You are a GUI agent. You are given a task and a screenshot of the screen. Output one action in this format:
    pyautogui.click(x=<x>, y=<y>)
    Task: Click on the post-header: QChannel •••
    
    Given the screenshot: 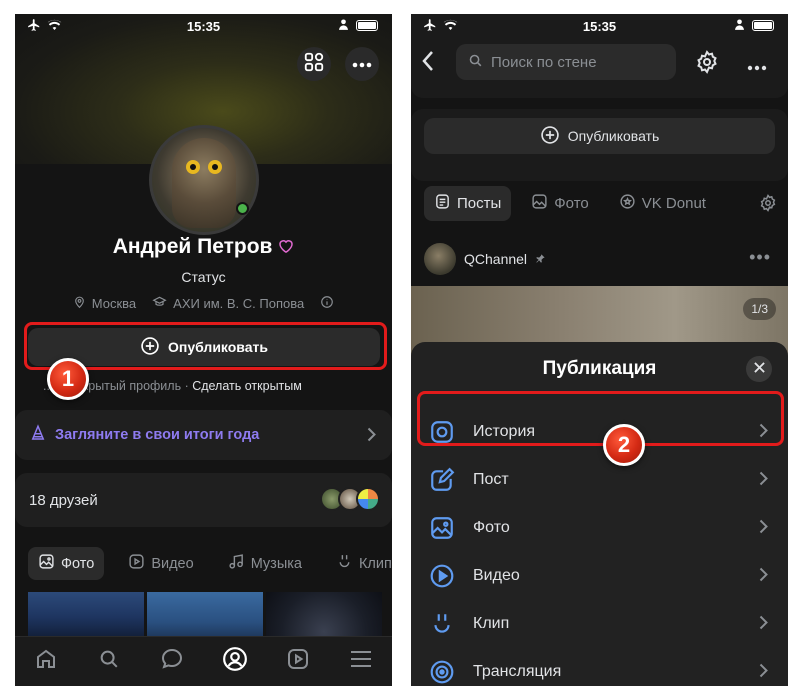 What is the action you would take?
    pyautogui.click(x=599, y=259)
    